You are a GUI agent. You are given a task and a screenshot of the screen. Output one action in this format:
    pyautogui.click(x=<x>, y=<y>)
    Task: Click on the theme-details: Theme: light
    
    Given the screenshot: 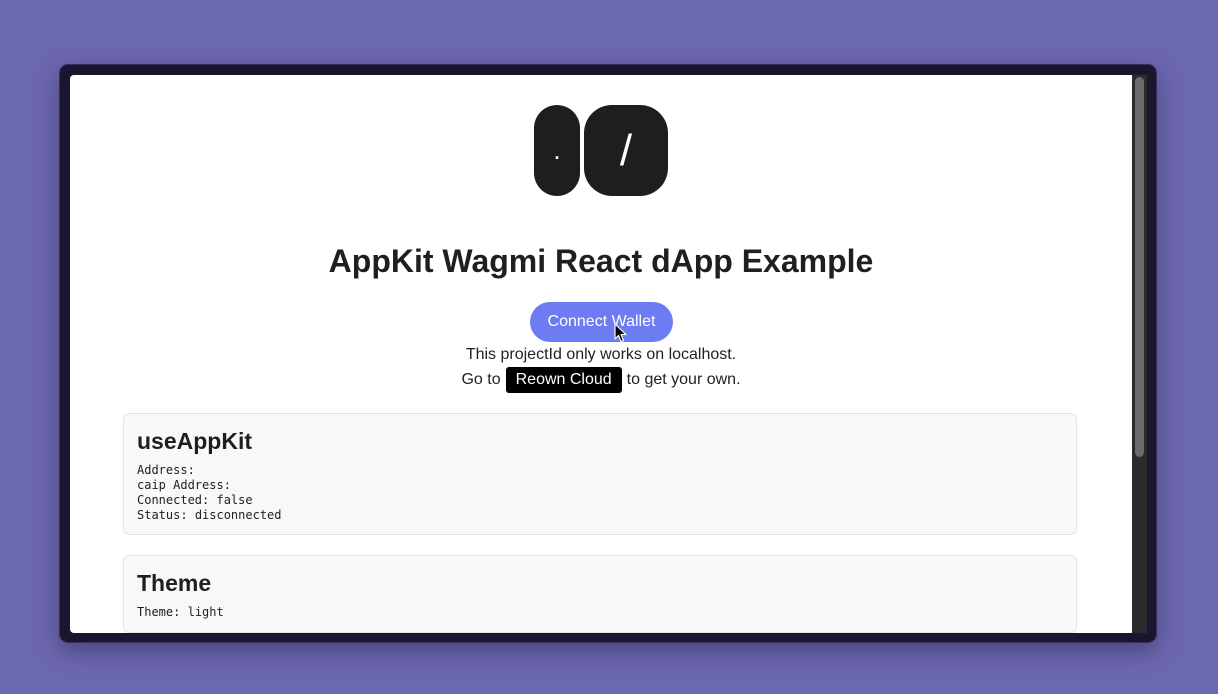 What is the action you would take?
    pyautogui.click(x=600, y=612)
    